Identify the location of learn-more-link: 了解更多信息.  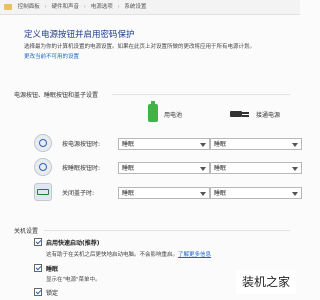
(194, 255).